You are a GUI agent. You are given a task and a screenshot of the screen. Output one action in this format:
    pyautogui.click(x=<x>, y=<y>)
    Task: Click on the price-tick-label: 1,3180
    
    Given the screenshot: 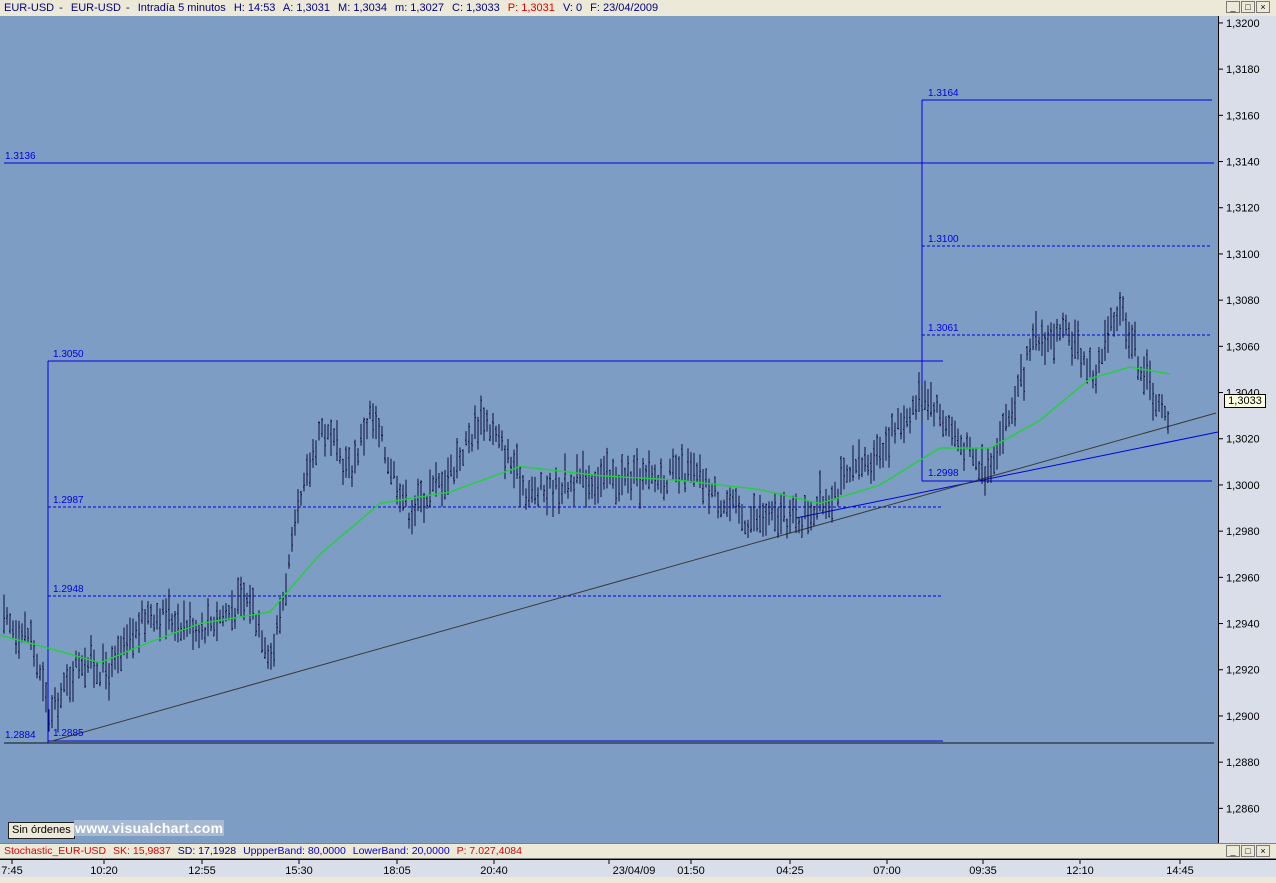 What is the action you would take?
    pyautogui.click(x=1243, y=70)
    